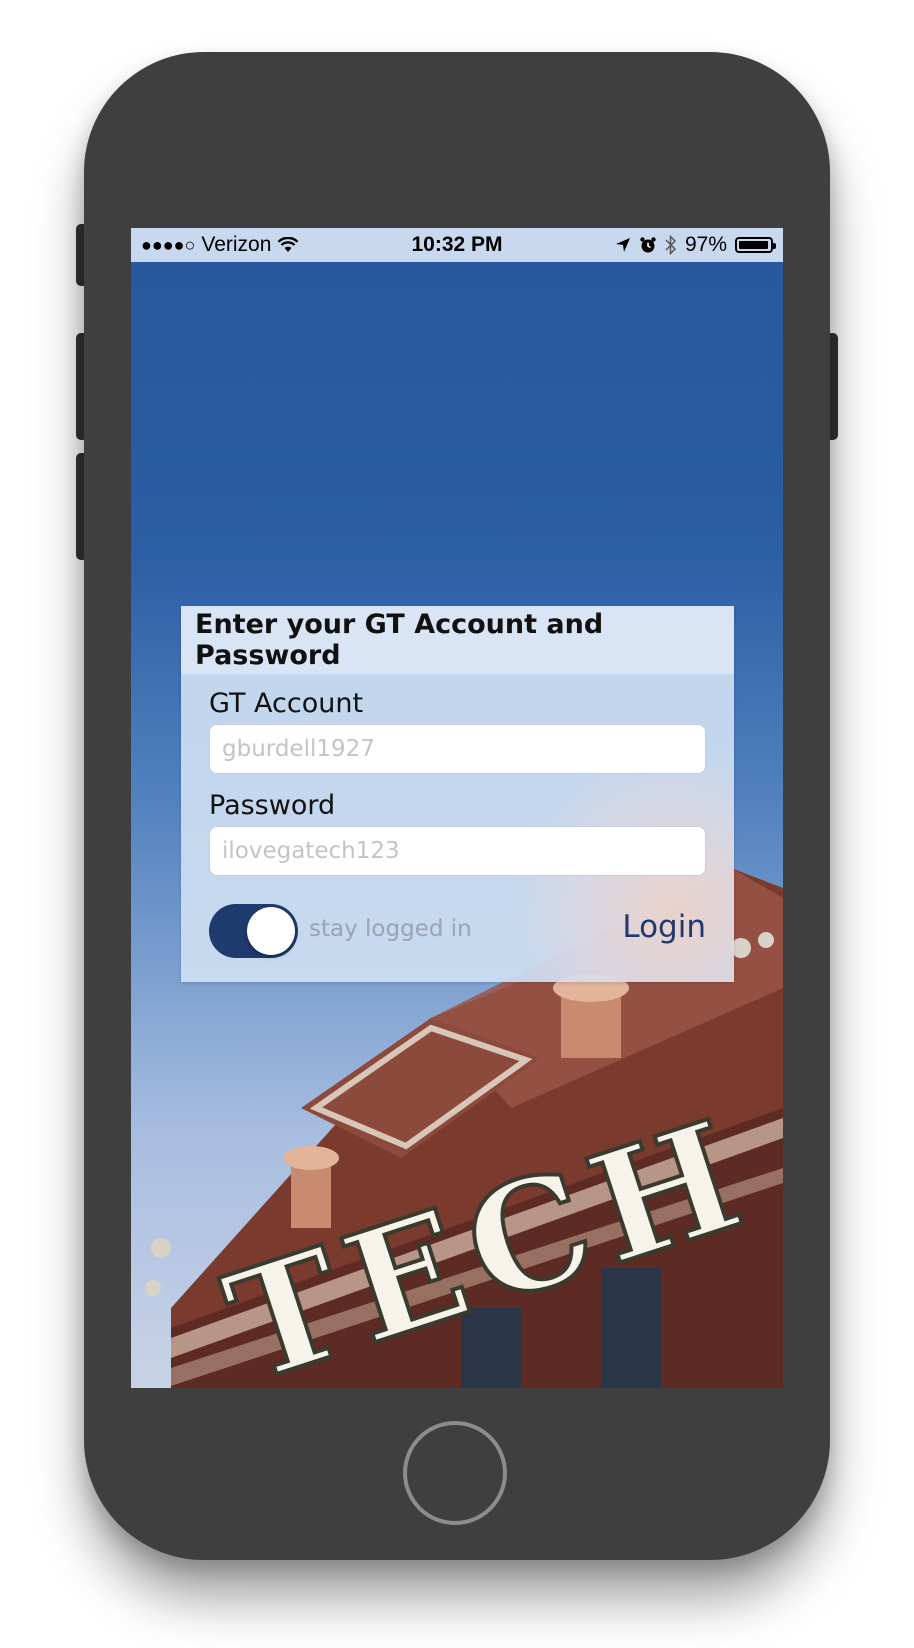 The height and width of the screenshot is (1648, 914). I want to click on login-title: Enter your GT Account and Password, so click(399, 640).